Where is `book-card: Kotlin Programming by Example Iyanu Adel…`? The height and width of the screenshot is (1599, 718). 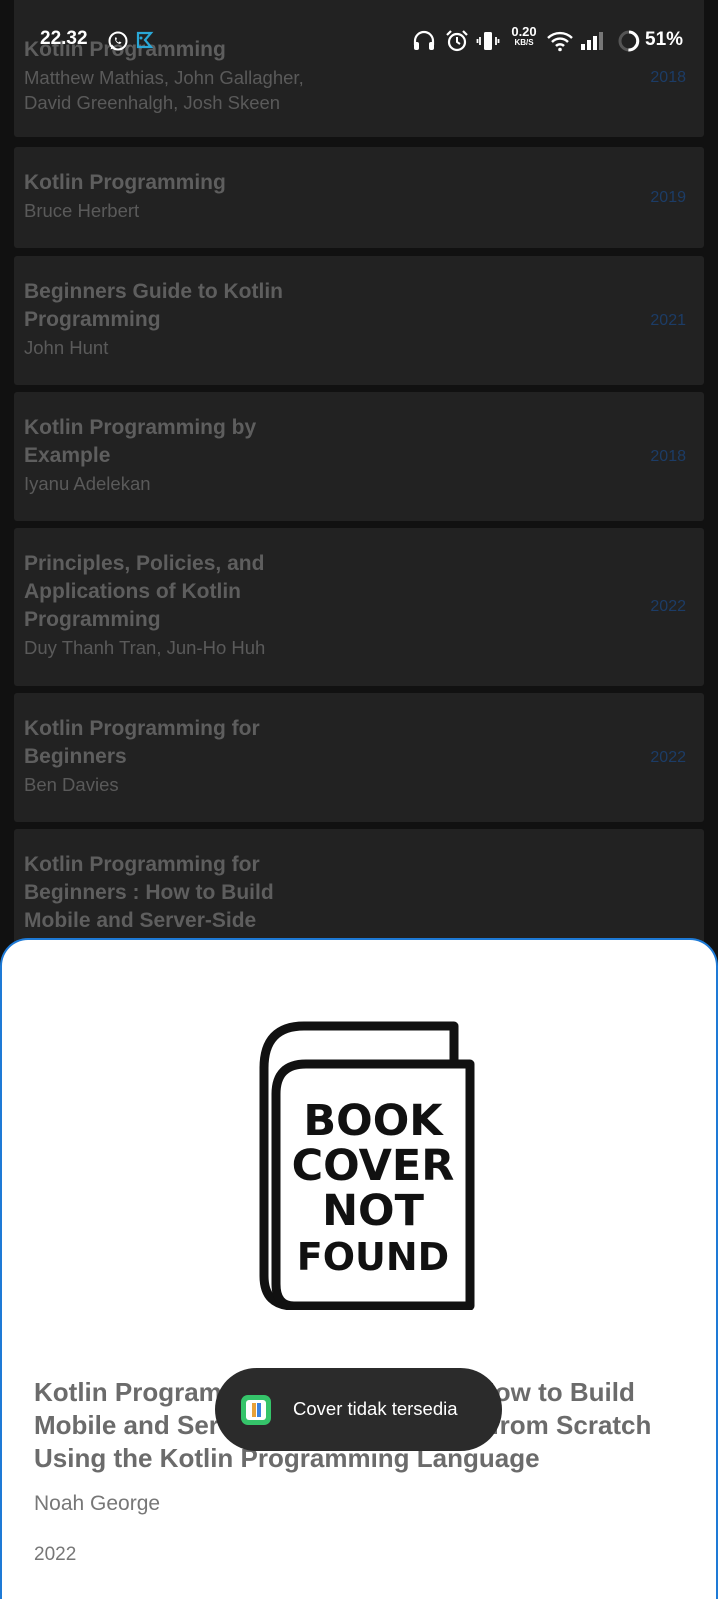 book-card: Kotlin Programming by Example Iyanu Adel… is located at coordinates (359, 456).